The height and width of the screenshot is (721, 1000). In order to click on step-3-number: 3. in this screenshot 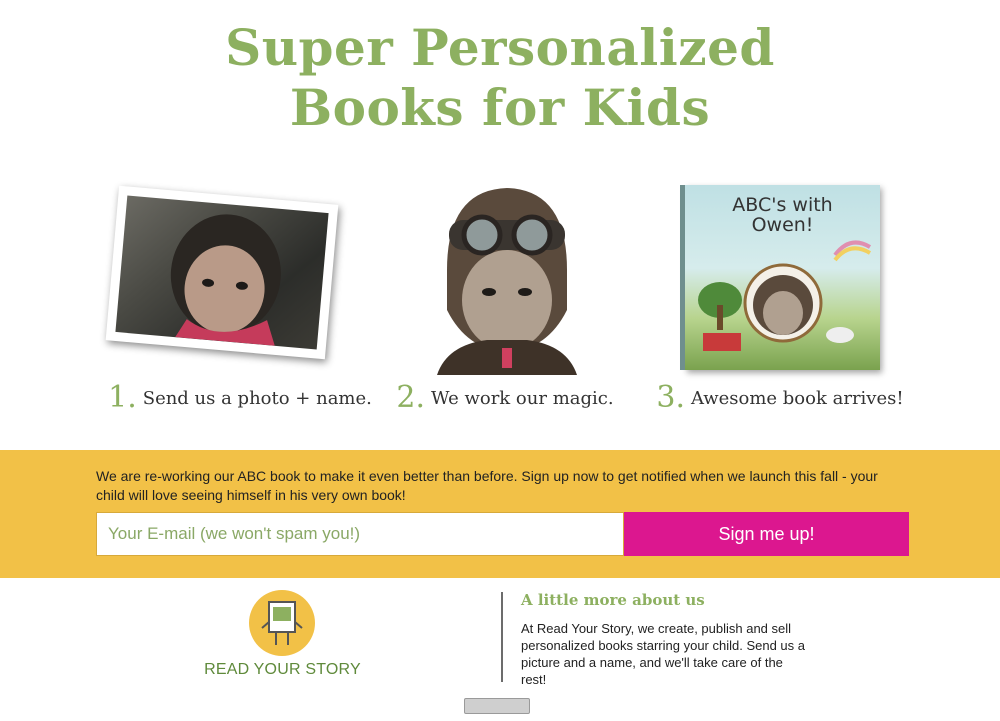, I will do `click(671, 397)`.